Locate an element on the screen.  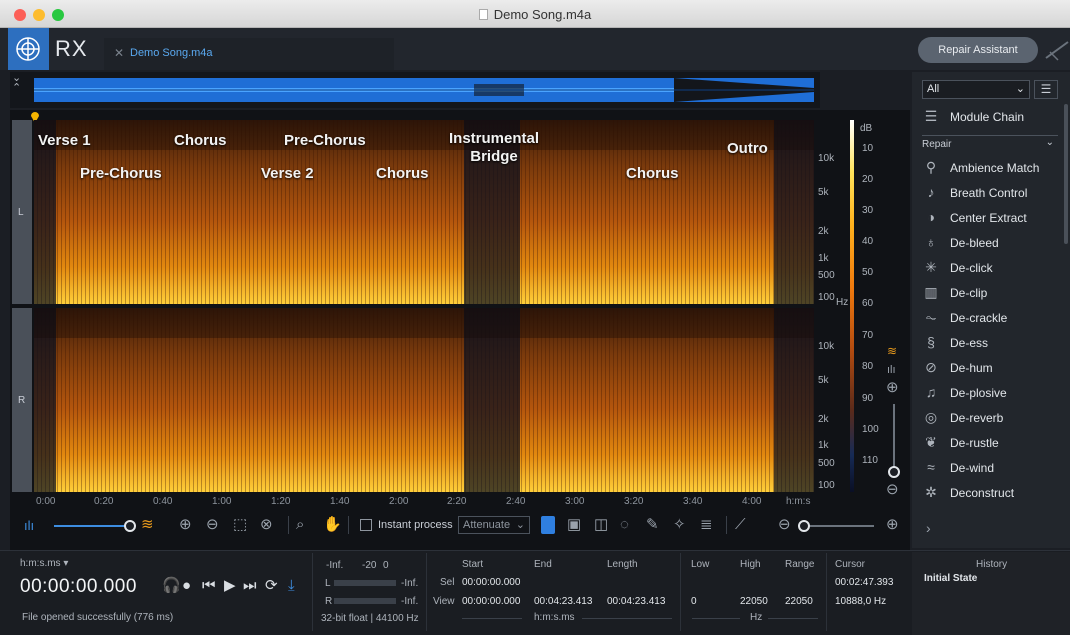
spectro-top-shade is located at coordinates (424, 135).